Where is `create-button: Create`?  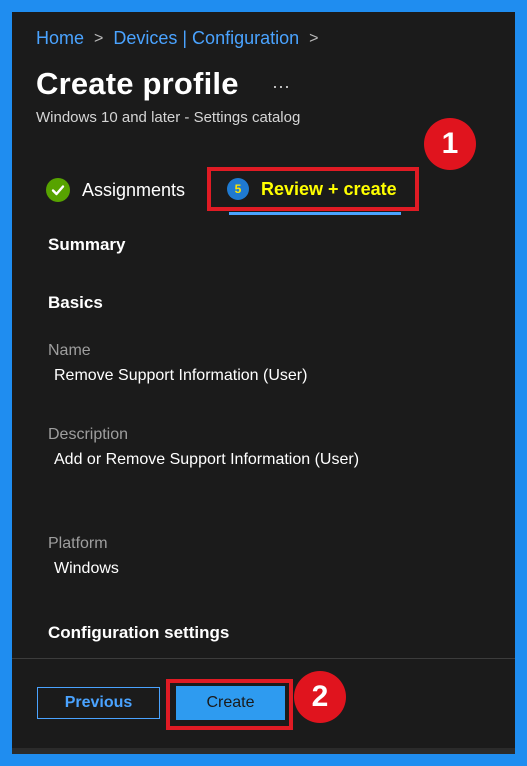 create-button: Create is located at coordinates (230, 703).